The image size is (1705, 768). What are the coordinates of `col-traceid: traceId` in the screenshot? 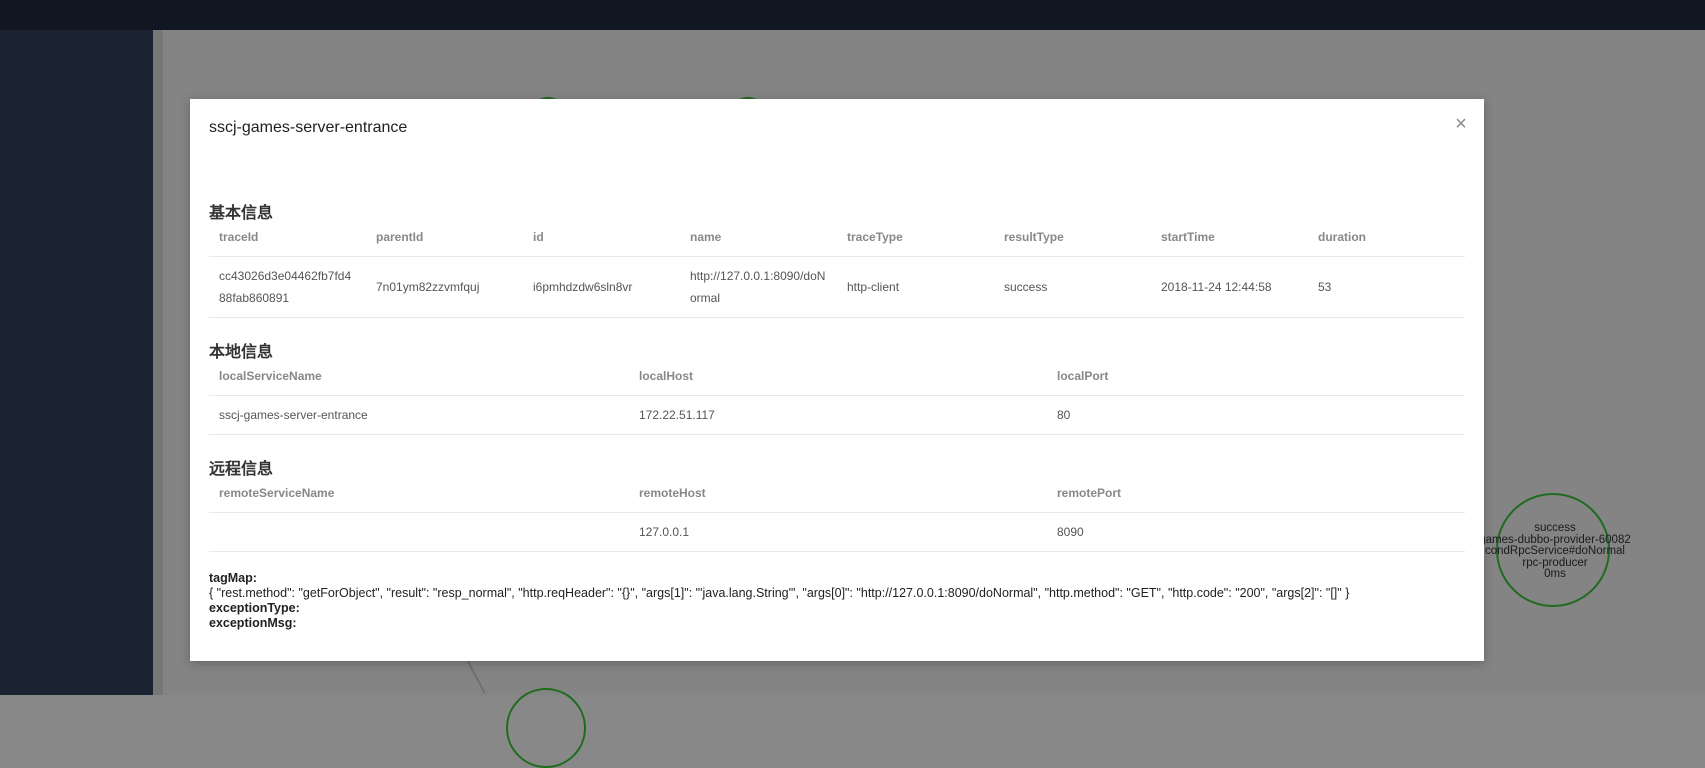 It's located at (287, 237).